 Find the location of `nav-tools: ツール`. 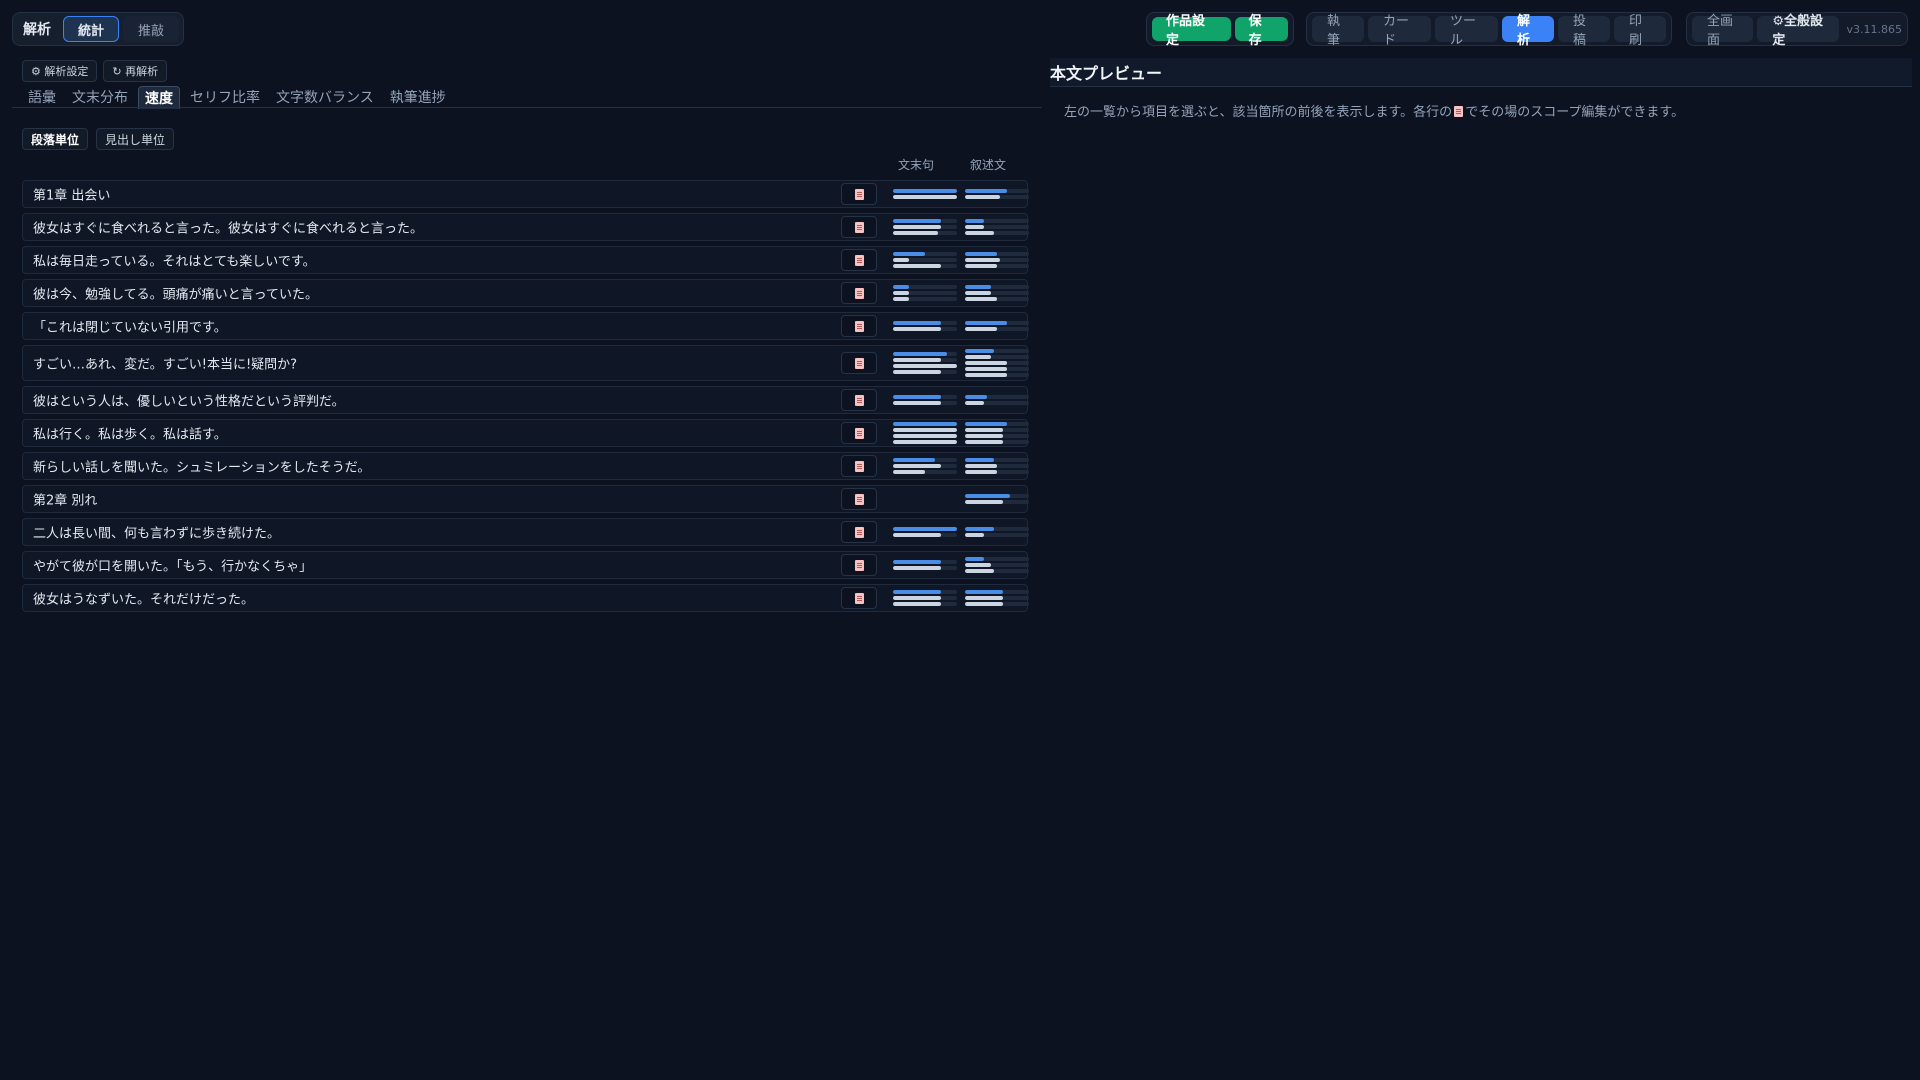

nav-tools: ツール is located at coordinates (1466, 31).